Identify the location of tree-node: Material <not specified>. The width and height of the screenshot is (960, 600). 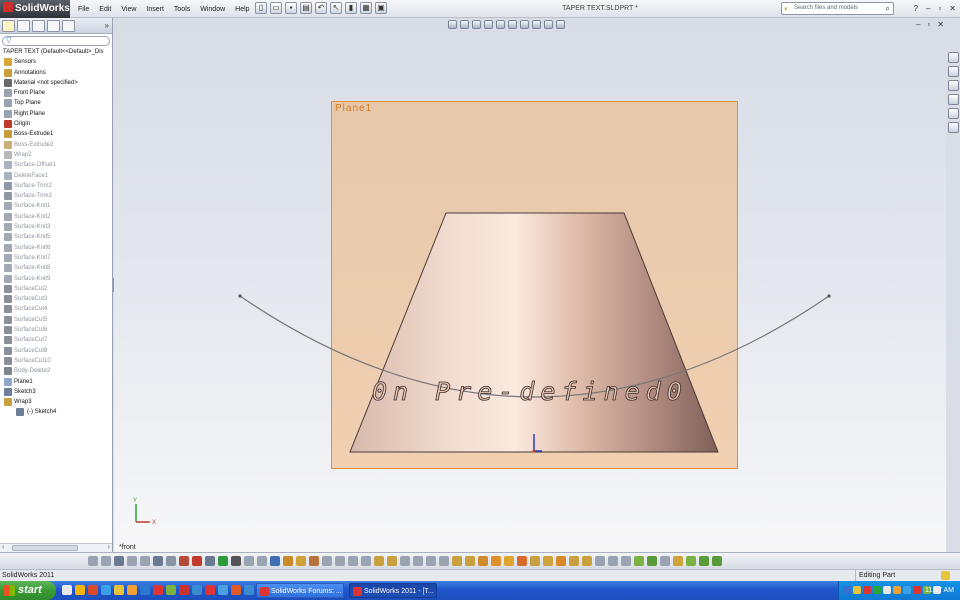
(56, 83).